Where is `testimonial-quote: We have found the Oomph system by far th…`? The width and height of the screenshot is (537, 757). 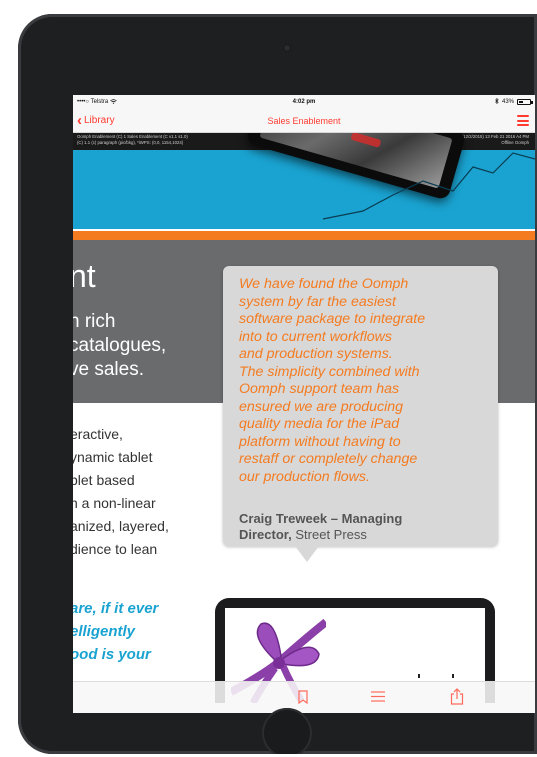
testimonial-quote: We have found the Oomph system by far th… is located at coordinates (332, 380).